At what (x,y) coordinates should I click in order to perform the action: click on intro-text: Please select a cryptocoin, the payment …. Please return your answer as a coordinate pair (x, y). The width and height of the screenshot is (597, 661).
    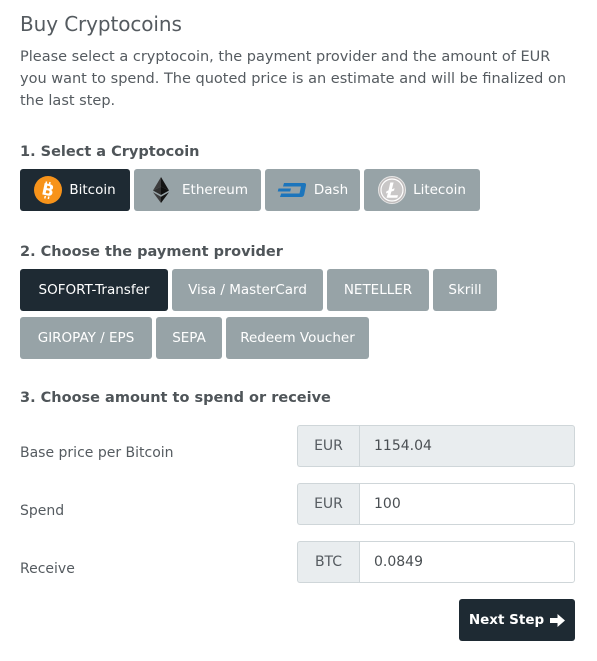
    Looking at the image, I should click on (293, 79).